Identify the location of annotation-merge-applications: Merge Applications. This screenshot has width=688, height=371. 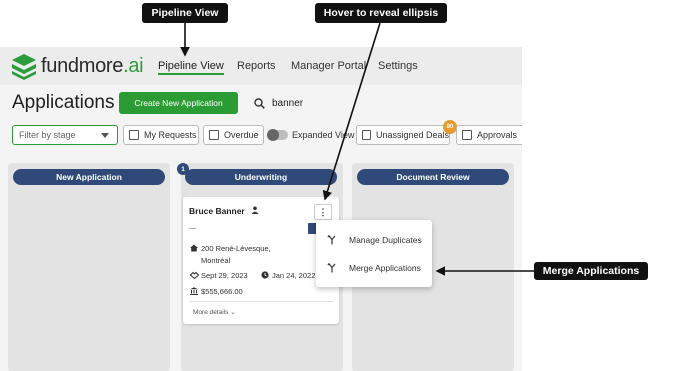
(591, 271).